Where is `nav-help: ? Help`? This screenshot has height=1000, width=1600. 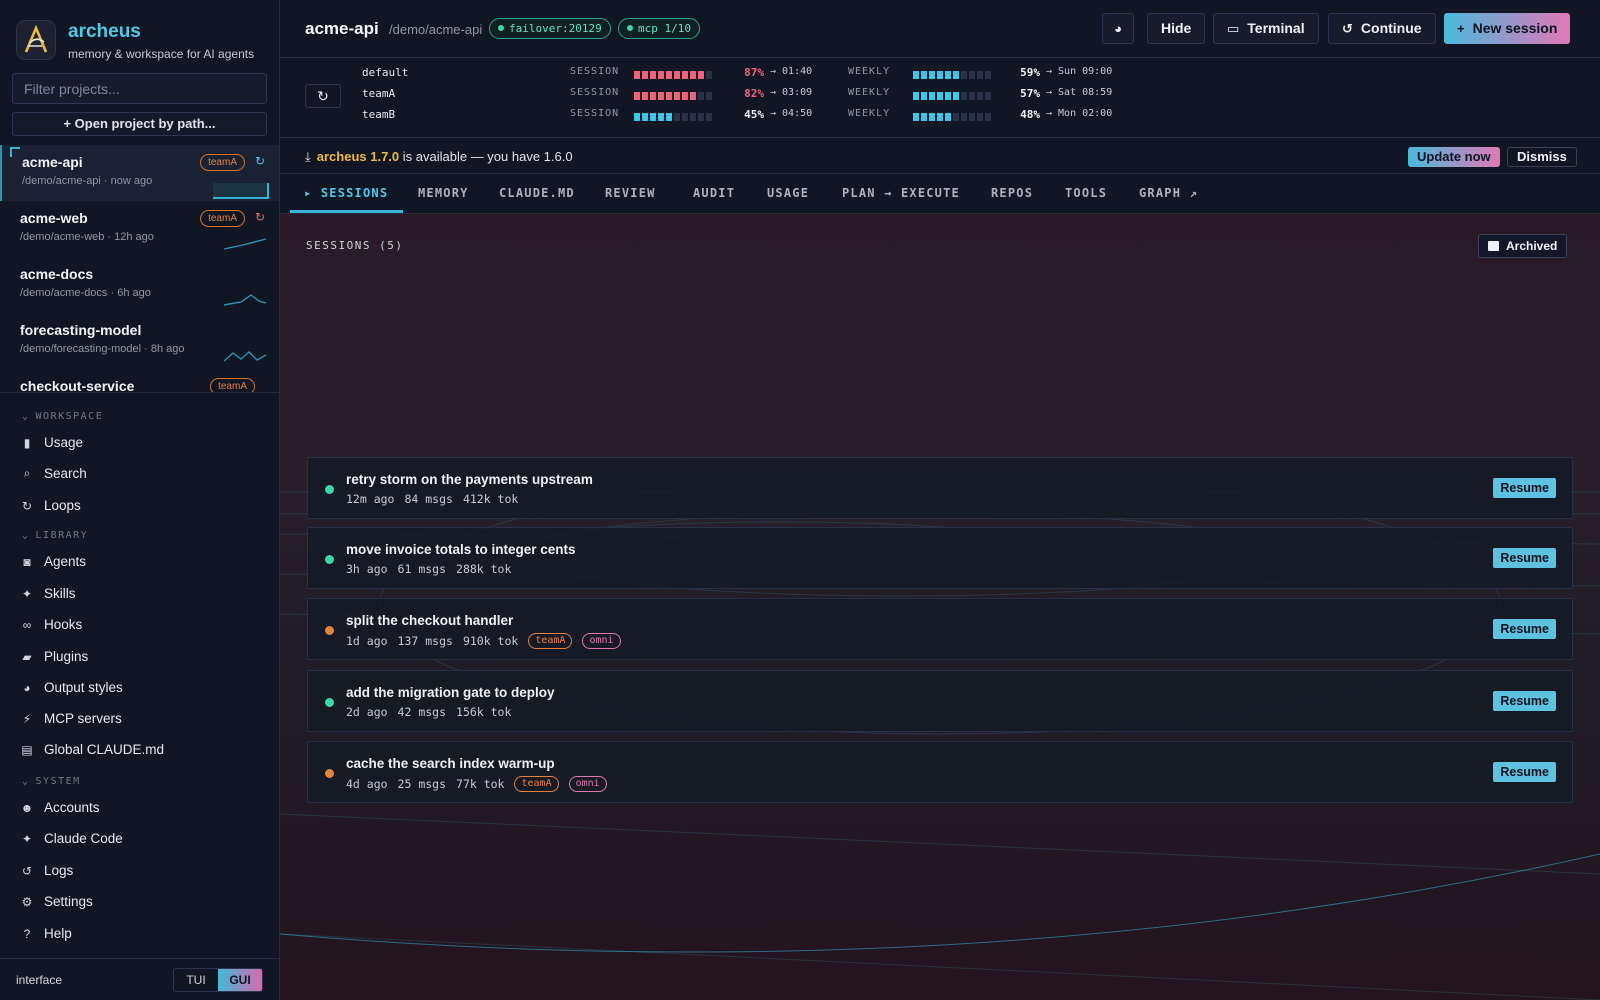 nav-help: ? Help is located at coordinates (46, 933).